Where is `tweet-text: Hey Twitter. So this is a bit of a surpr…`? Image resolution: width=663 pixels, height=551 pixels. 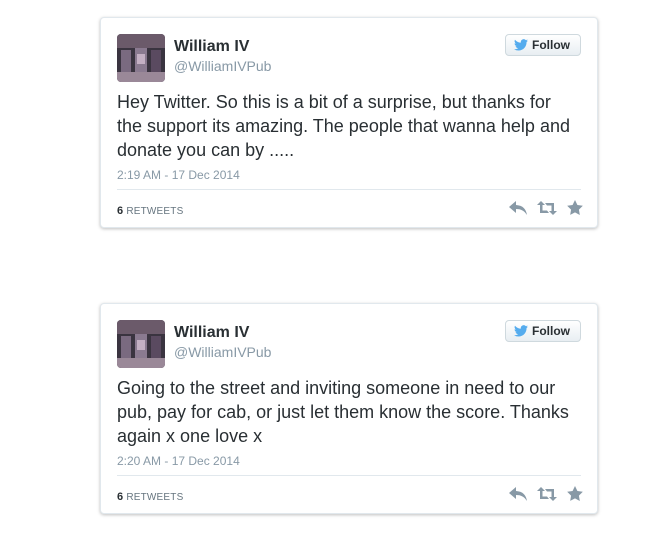
tweet-text: Hey Twitter. So this is a bit of a surpr… is located at coordinates (343, 126).